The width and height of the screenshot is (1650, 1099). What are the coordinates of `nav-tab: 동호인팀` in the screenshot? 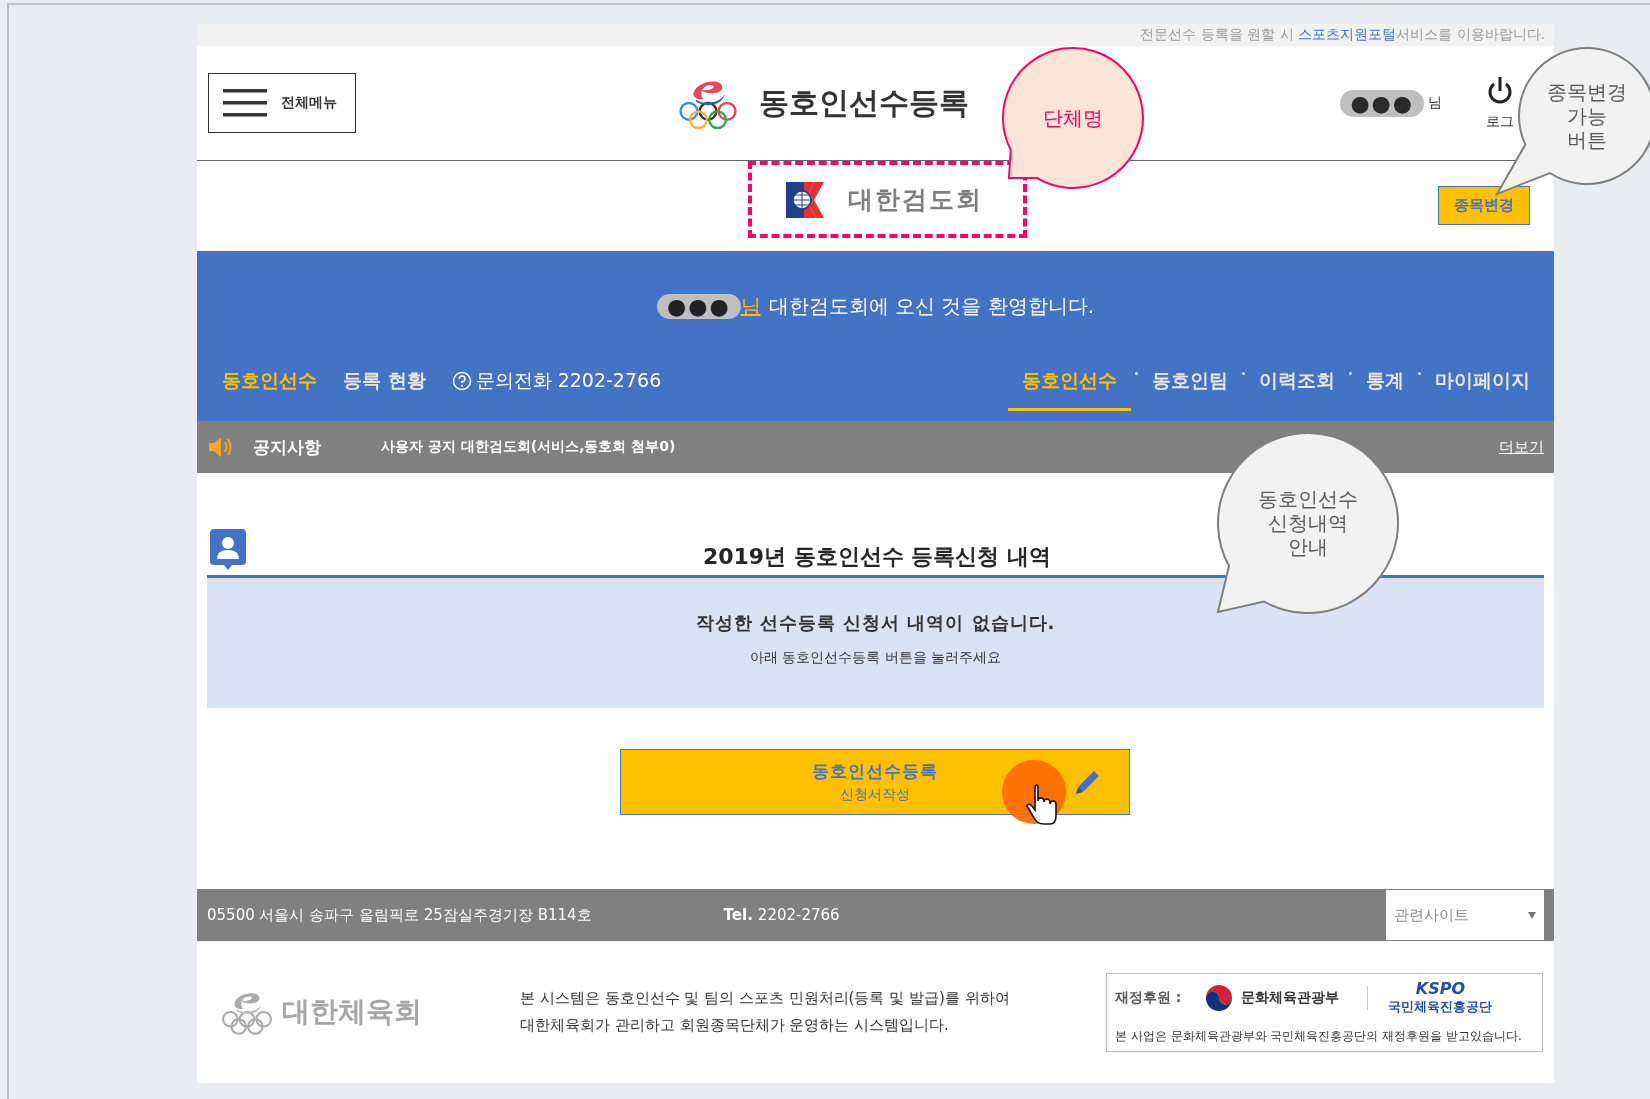 It's located at (1190, 389).